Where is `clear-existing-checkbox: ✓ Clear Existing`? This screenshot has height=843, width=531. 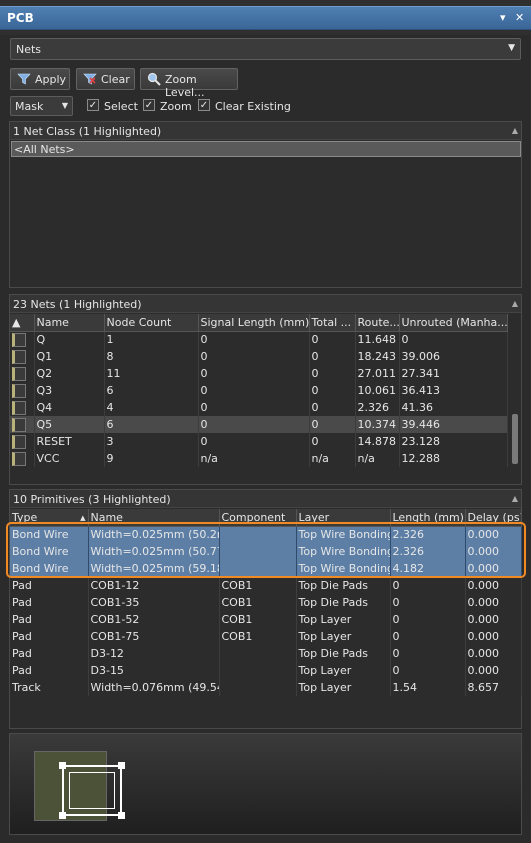
clear-existing-checkbox: ✓ Clear Existing is located at coordinates (244, 106).